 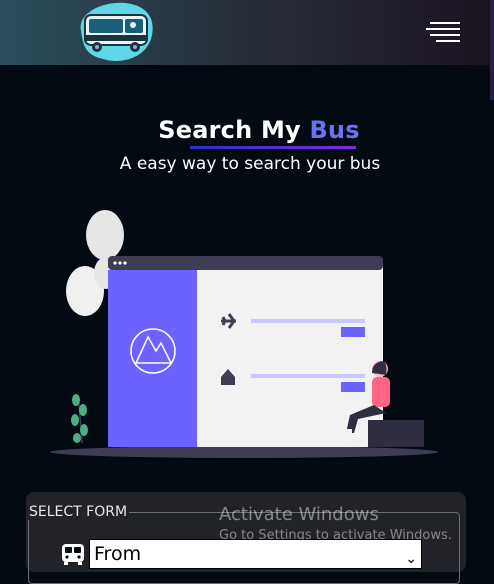 What do you see at coordinates (255, 554) in the screenshot?
I see `from-select: From ⌄` at bounding box center [255, 554].